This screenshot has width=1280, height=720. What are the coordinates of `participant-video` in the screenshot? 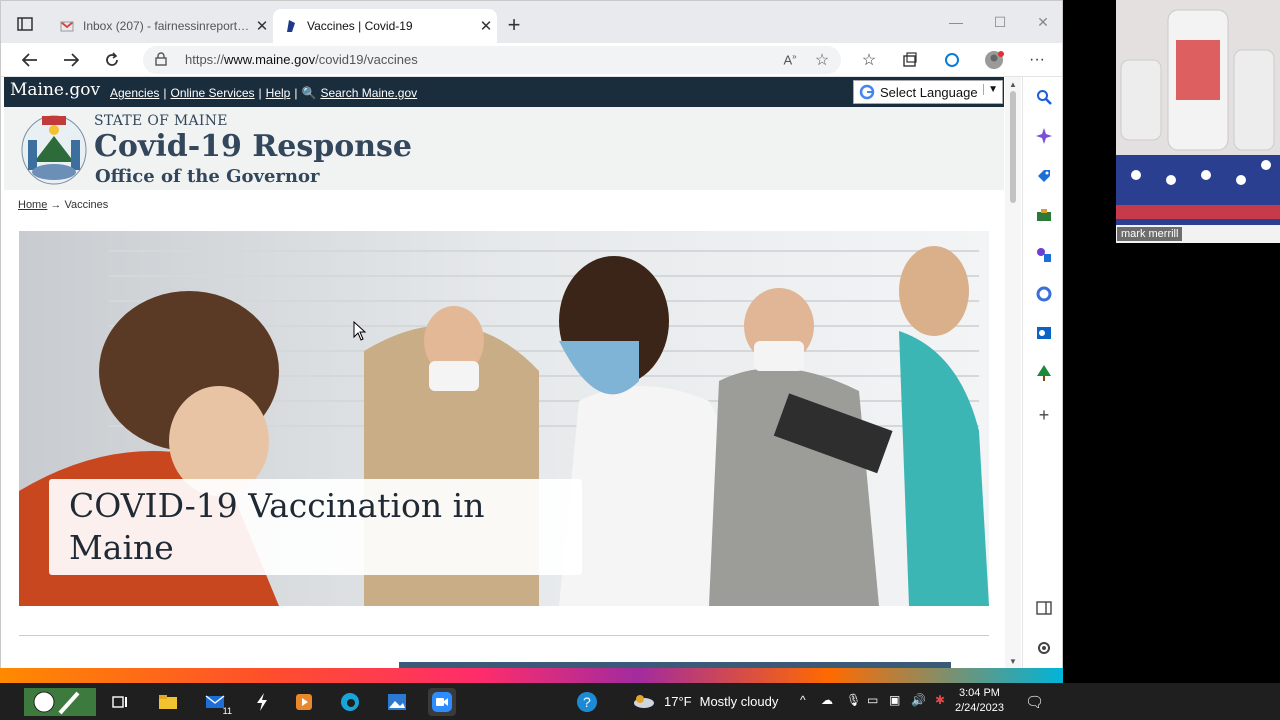 It's located at (1198, 121).